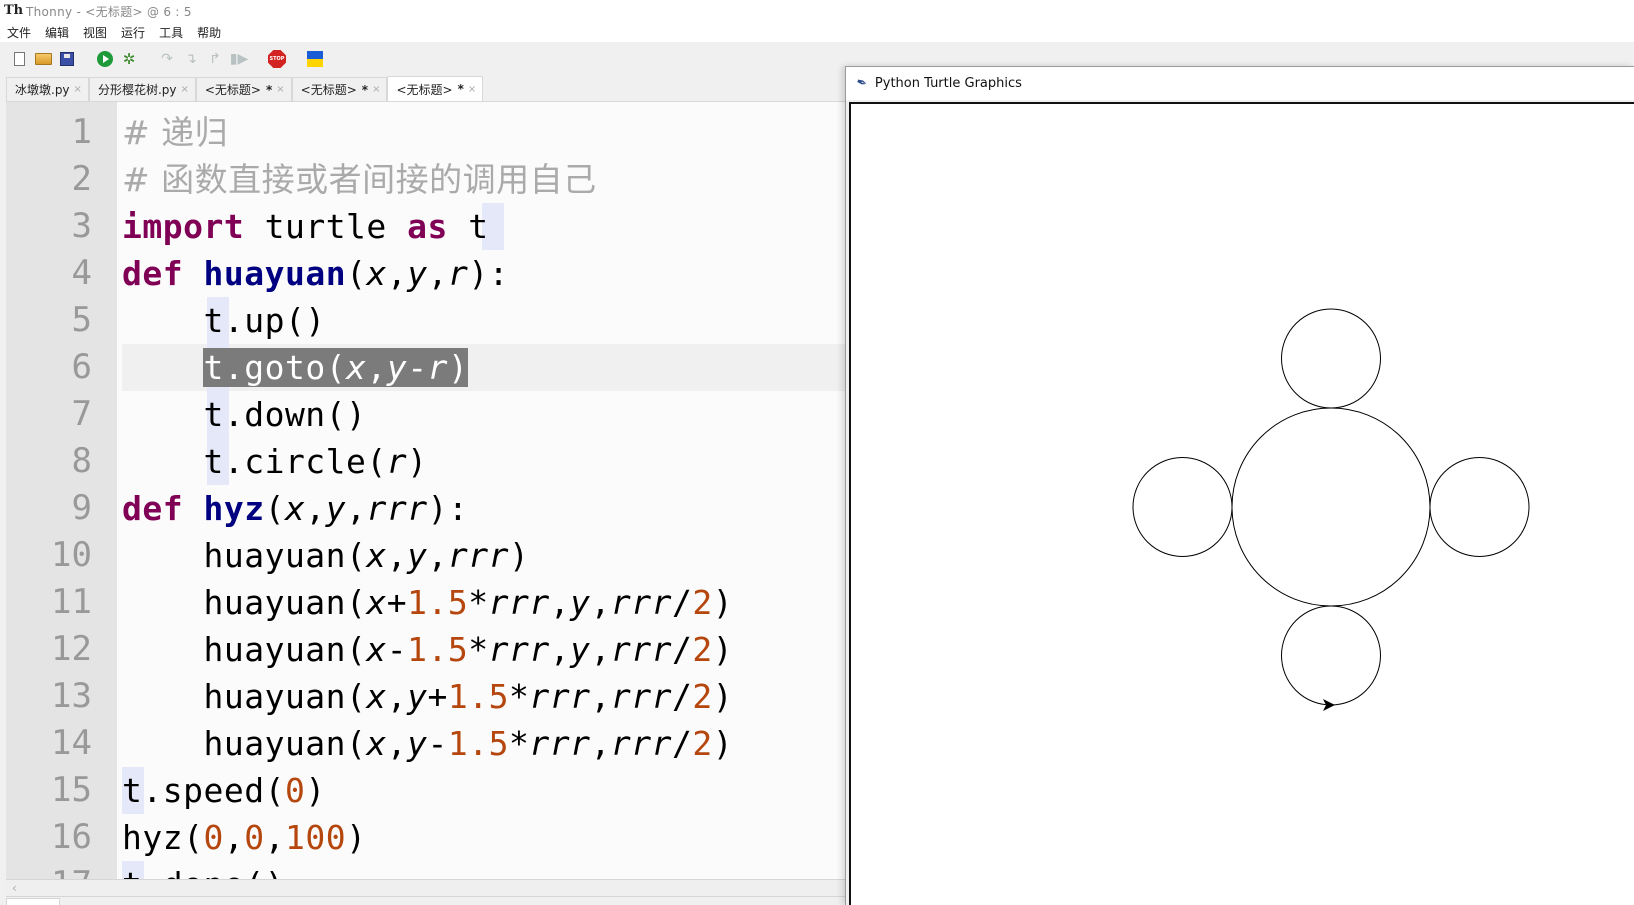 The width and height of the screenshot is (1634, 905). What do you see at coordinates (316, 273) in the screenshot?
I see `code-text: def huayuan(x,y,r):` at bounding box center [316, 273].